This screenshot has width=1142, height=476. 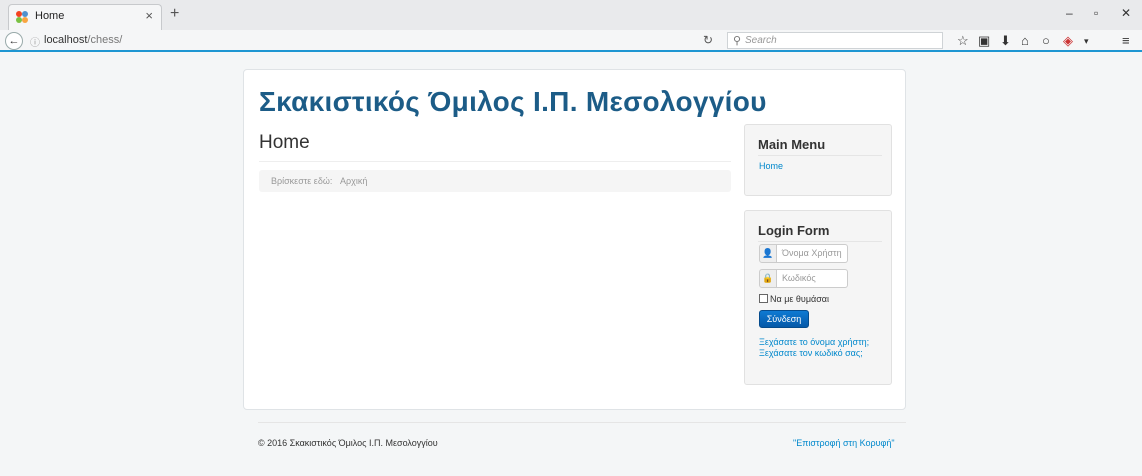 I want to click on new-tab-button: +, so click(x=174, y=14).